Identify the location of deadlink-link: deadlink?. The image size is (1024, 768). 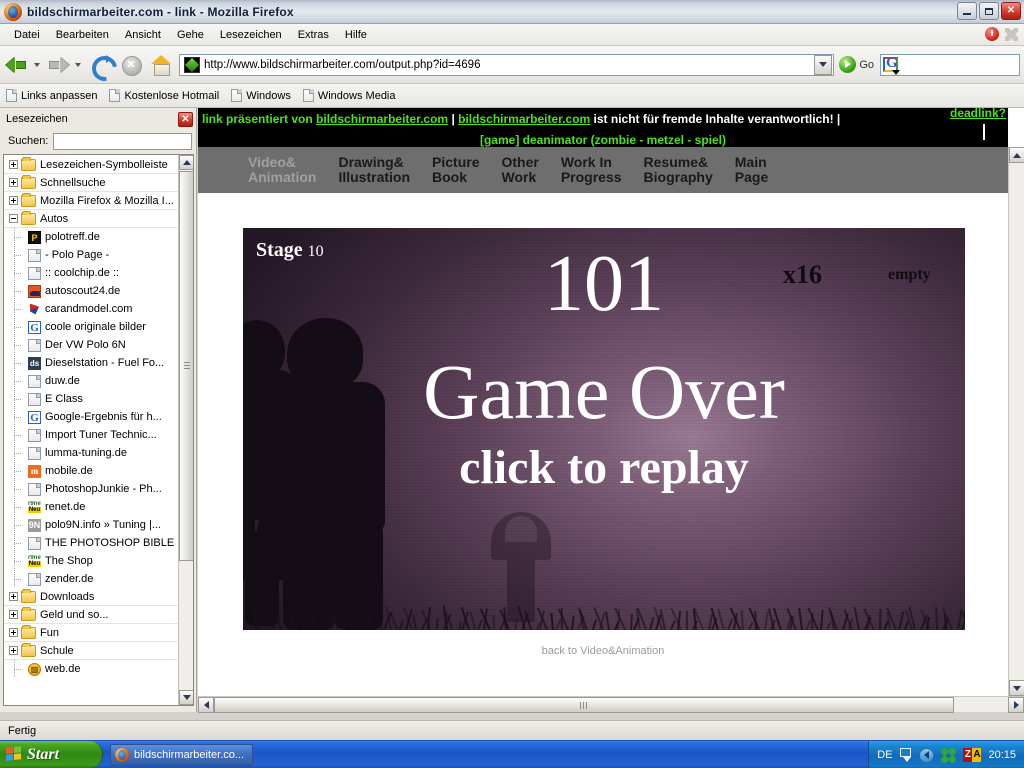
(978, 114).